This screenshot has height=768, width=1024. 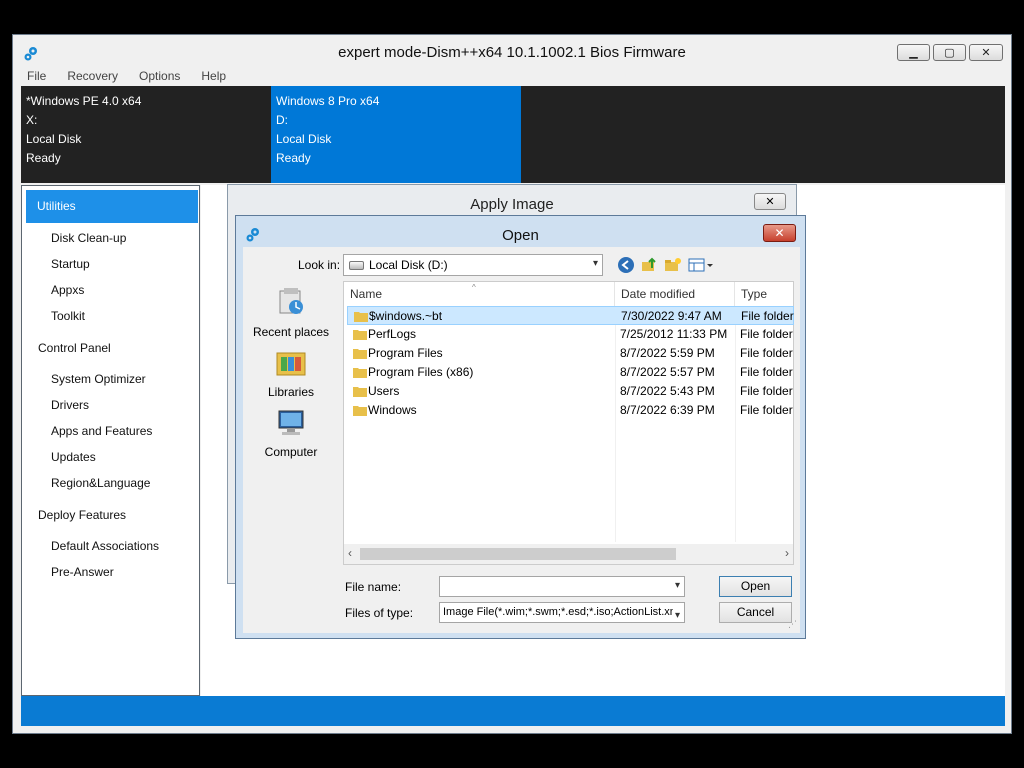 I want to click on place-computer: Computer, so click(x=291, y=433).